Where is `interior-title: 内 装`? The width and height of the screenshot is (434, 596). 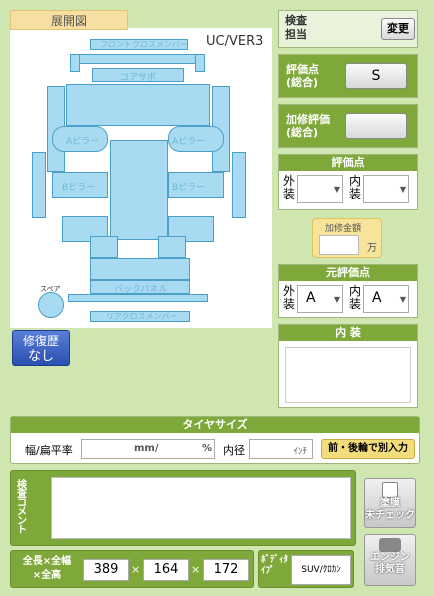 interior-title: 内 装 is located at coordinates (348, 333).